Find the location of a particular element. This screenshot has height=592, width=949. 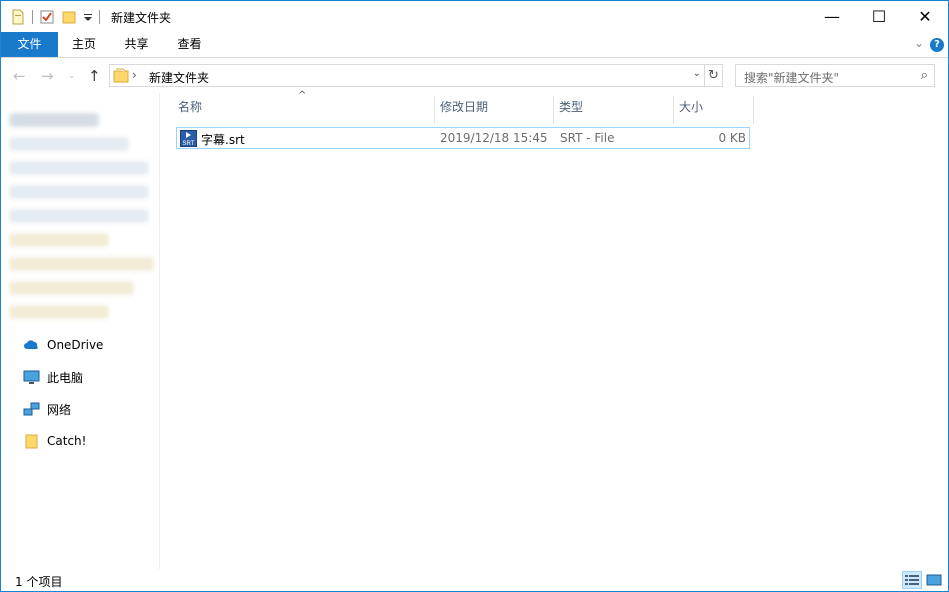

minimize-button: — is located at coordinates (832, 16).